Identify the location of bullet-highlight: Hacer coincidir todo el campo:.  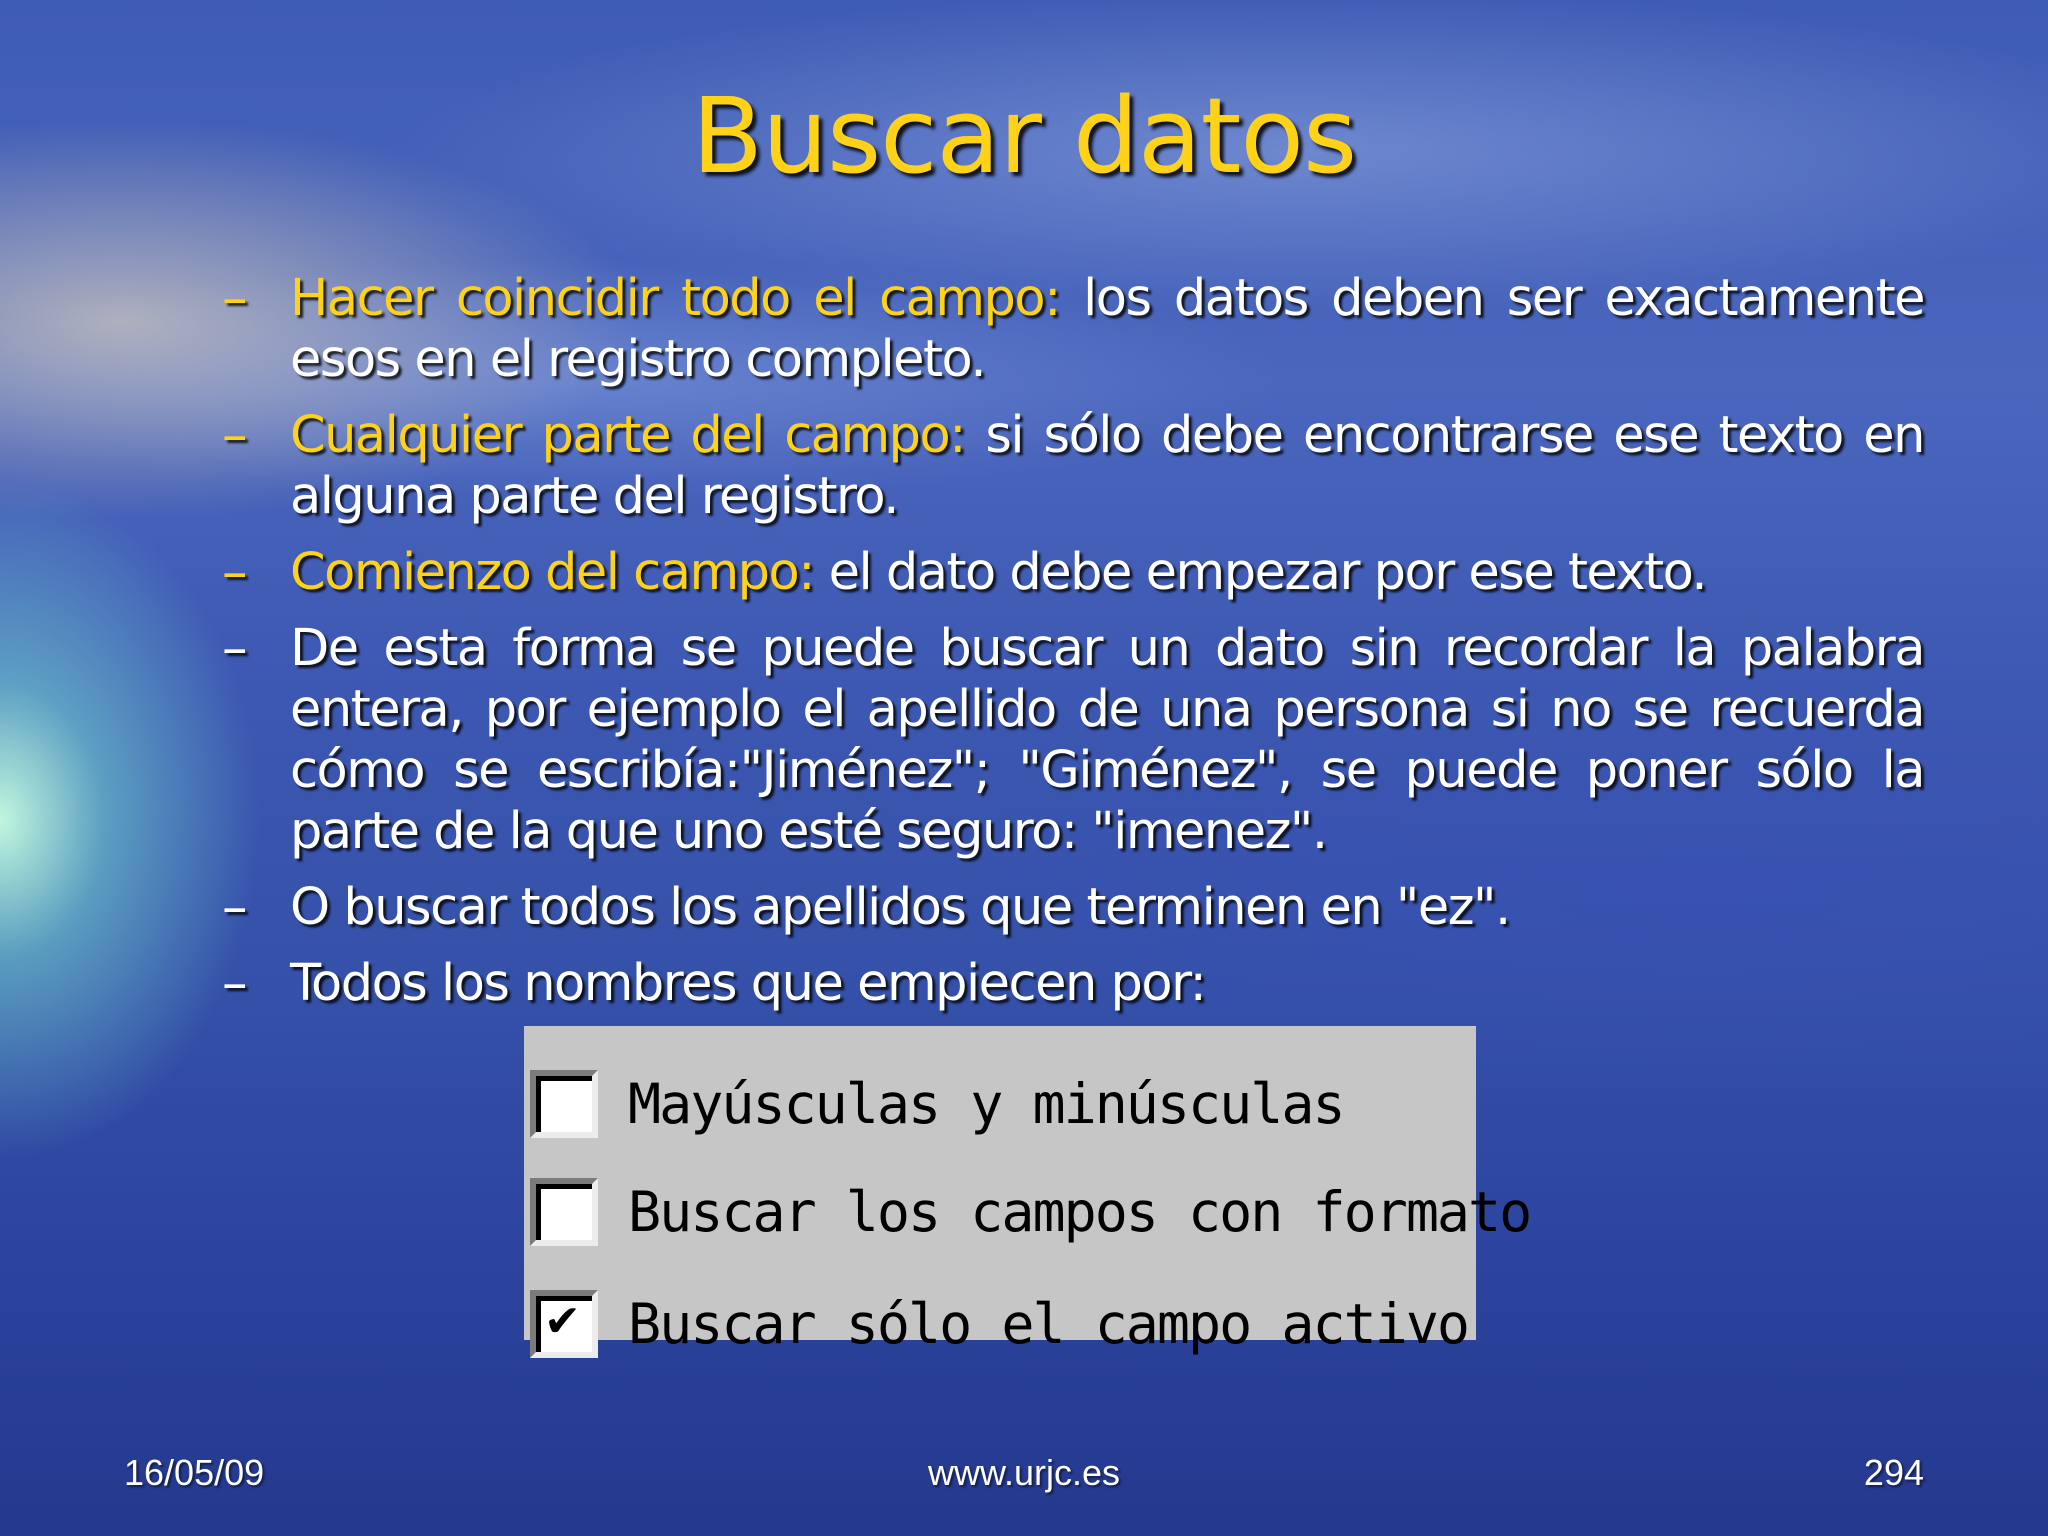
(675, 298).